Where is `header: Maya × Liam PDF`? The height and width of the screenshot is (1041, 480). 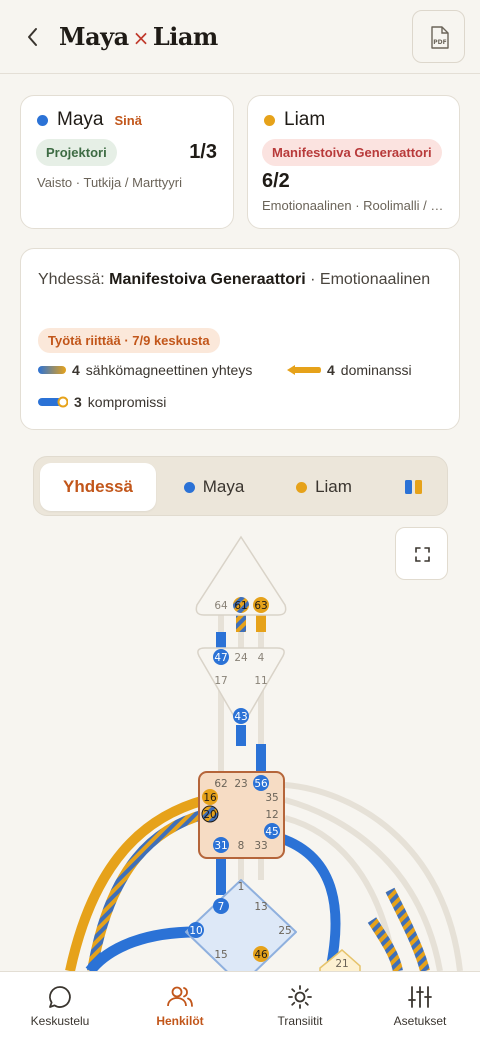 header: Maya × Liam PDF is located at coordinates (240, 37).